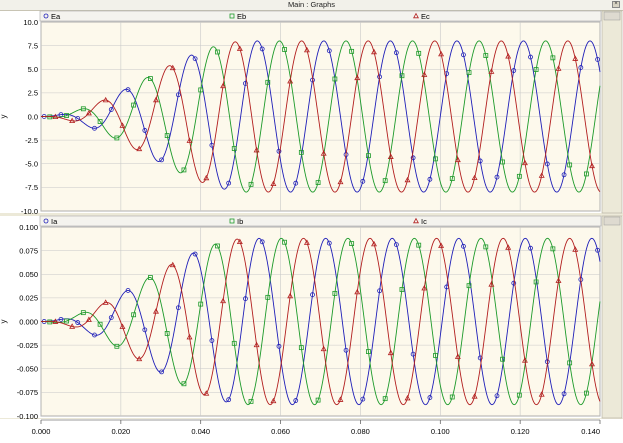 This screenshot has width=623, height=443. I want to click on y-tick-label: 0.075, so click(28, 250).